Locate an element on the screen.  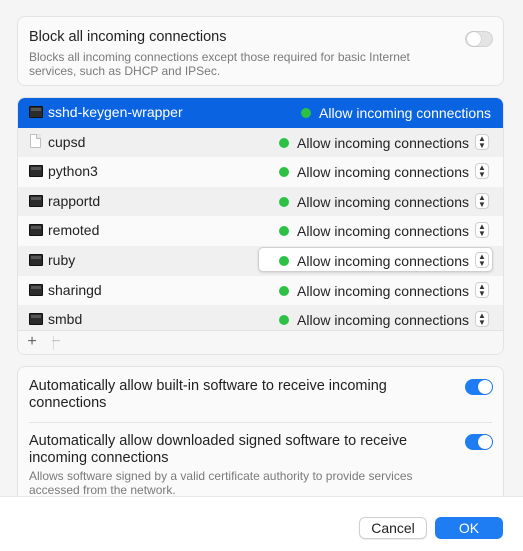
list-footer: + − is located at coordinates (260, 342).